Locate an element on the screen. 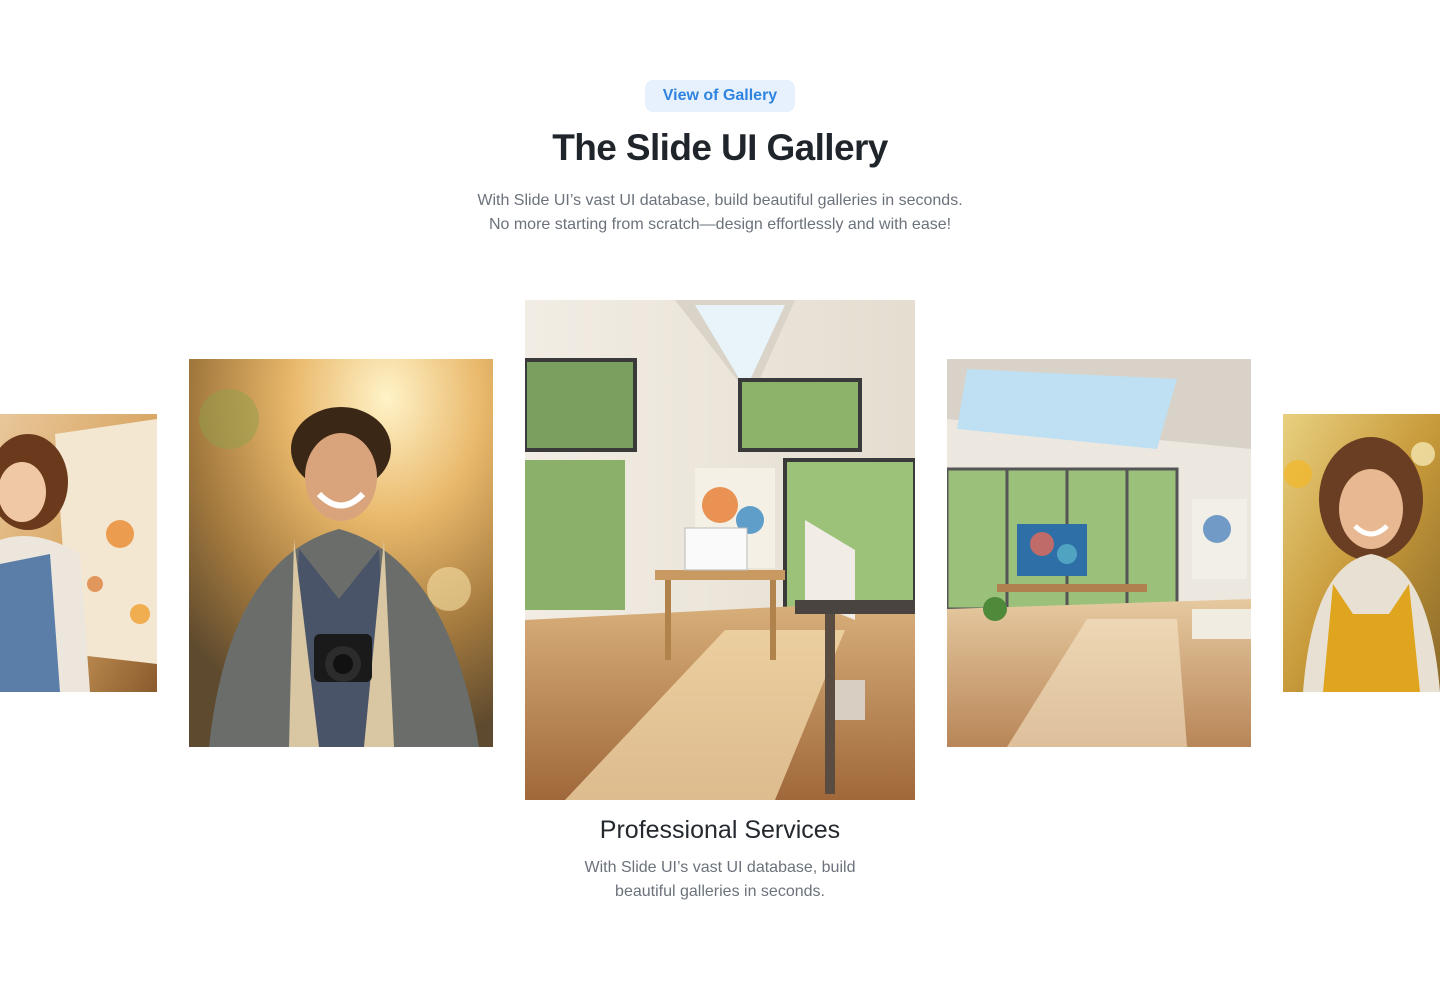  slide-caption-title: Professional Services is located at coordinates (720, 830).